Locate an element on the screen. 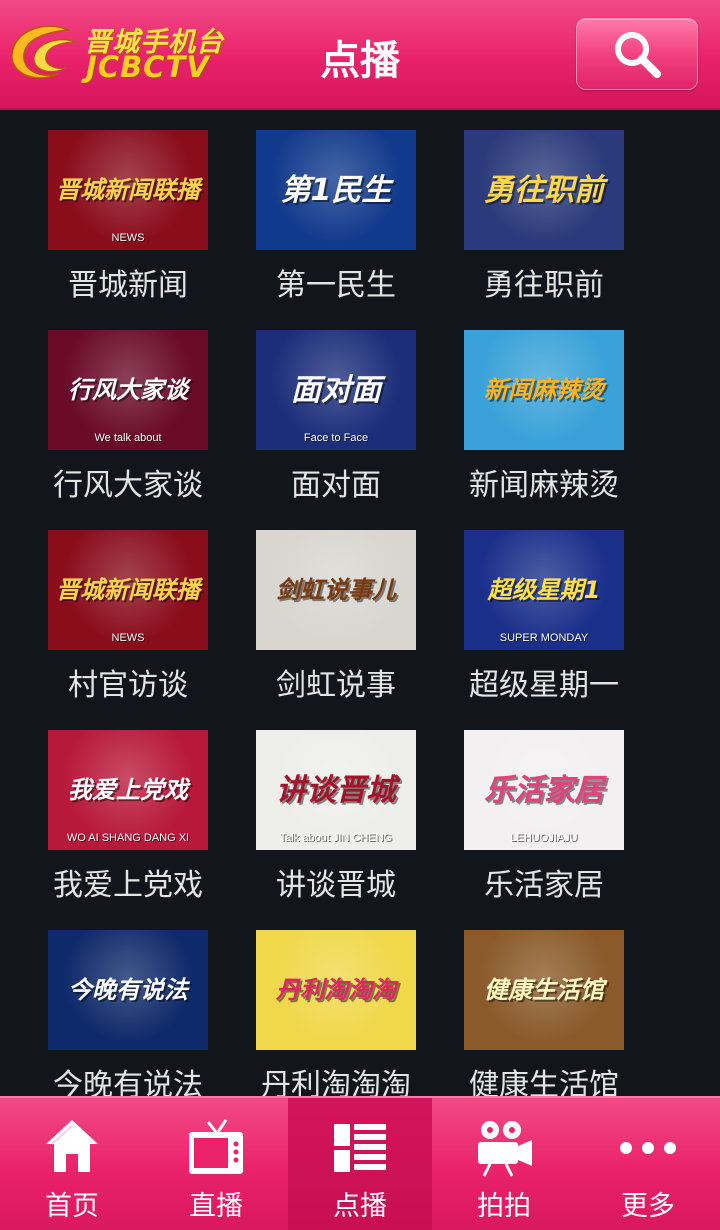 The width and height of the screenshot is (720, 1230). tab-label: 拍拍 is located at coordinates (504, 1206).